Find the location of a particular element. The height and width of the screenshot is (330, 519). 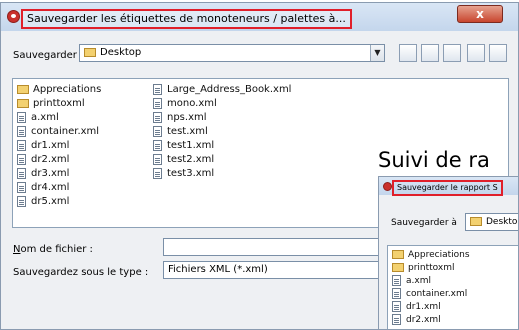

list-item: dr5.xml is located at coordinates (59, 202).